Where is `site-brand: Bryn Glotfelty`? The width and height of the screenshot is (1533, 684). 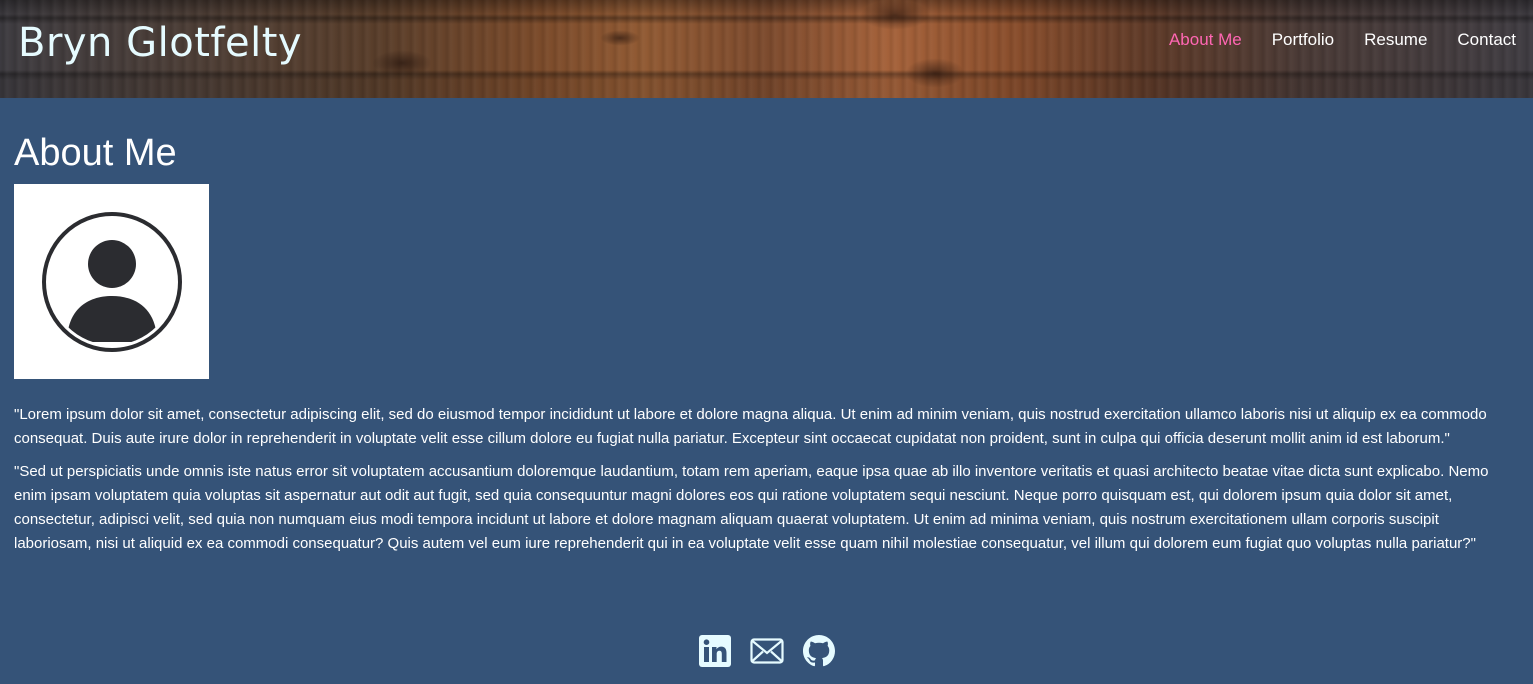
site-brand: Bryn Glotfelty is located at coordinates (160, 43).